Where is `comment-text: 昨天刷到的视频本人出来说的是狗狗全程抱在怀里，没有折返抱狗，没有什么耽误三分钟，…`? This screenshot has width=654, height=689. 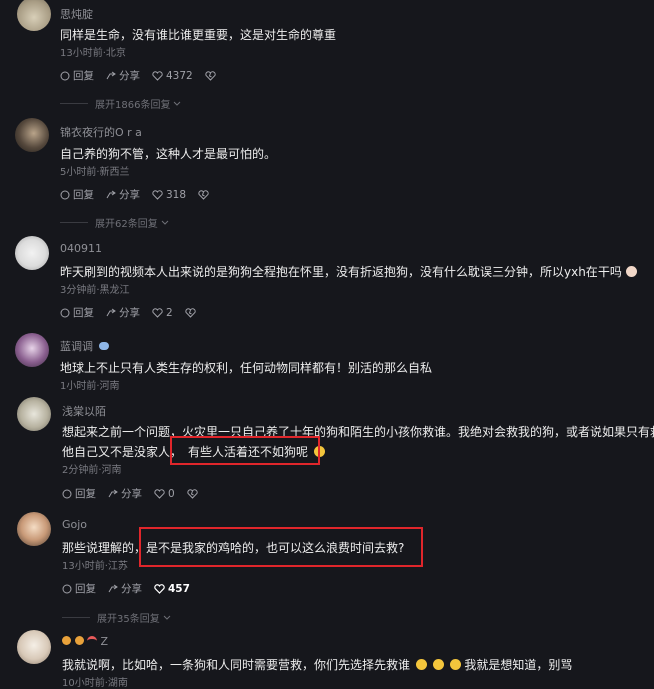 comment-text: 昨天刷到的视频本人出来说的是狗狗全程抱在怀里，没有折返抱狗，没有什么耽误三分钟，… is located at coordinates (348, 271).